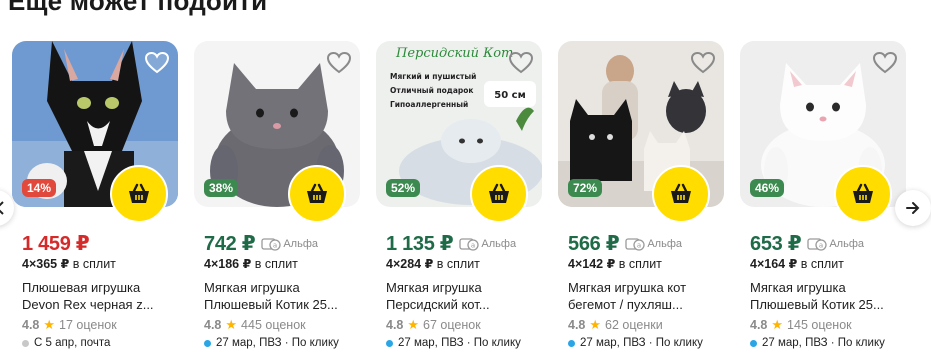  I want to click on split-payment: 4×186 ₽ в сплит, so click(251, 263).